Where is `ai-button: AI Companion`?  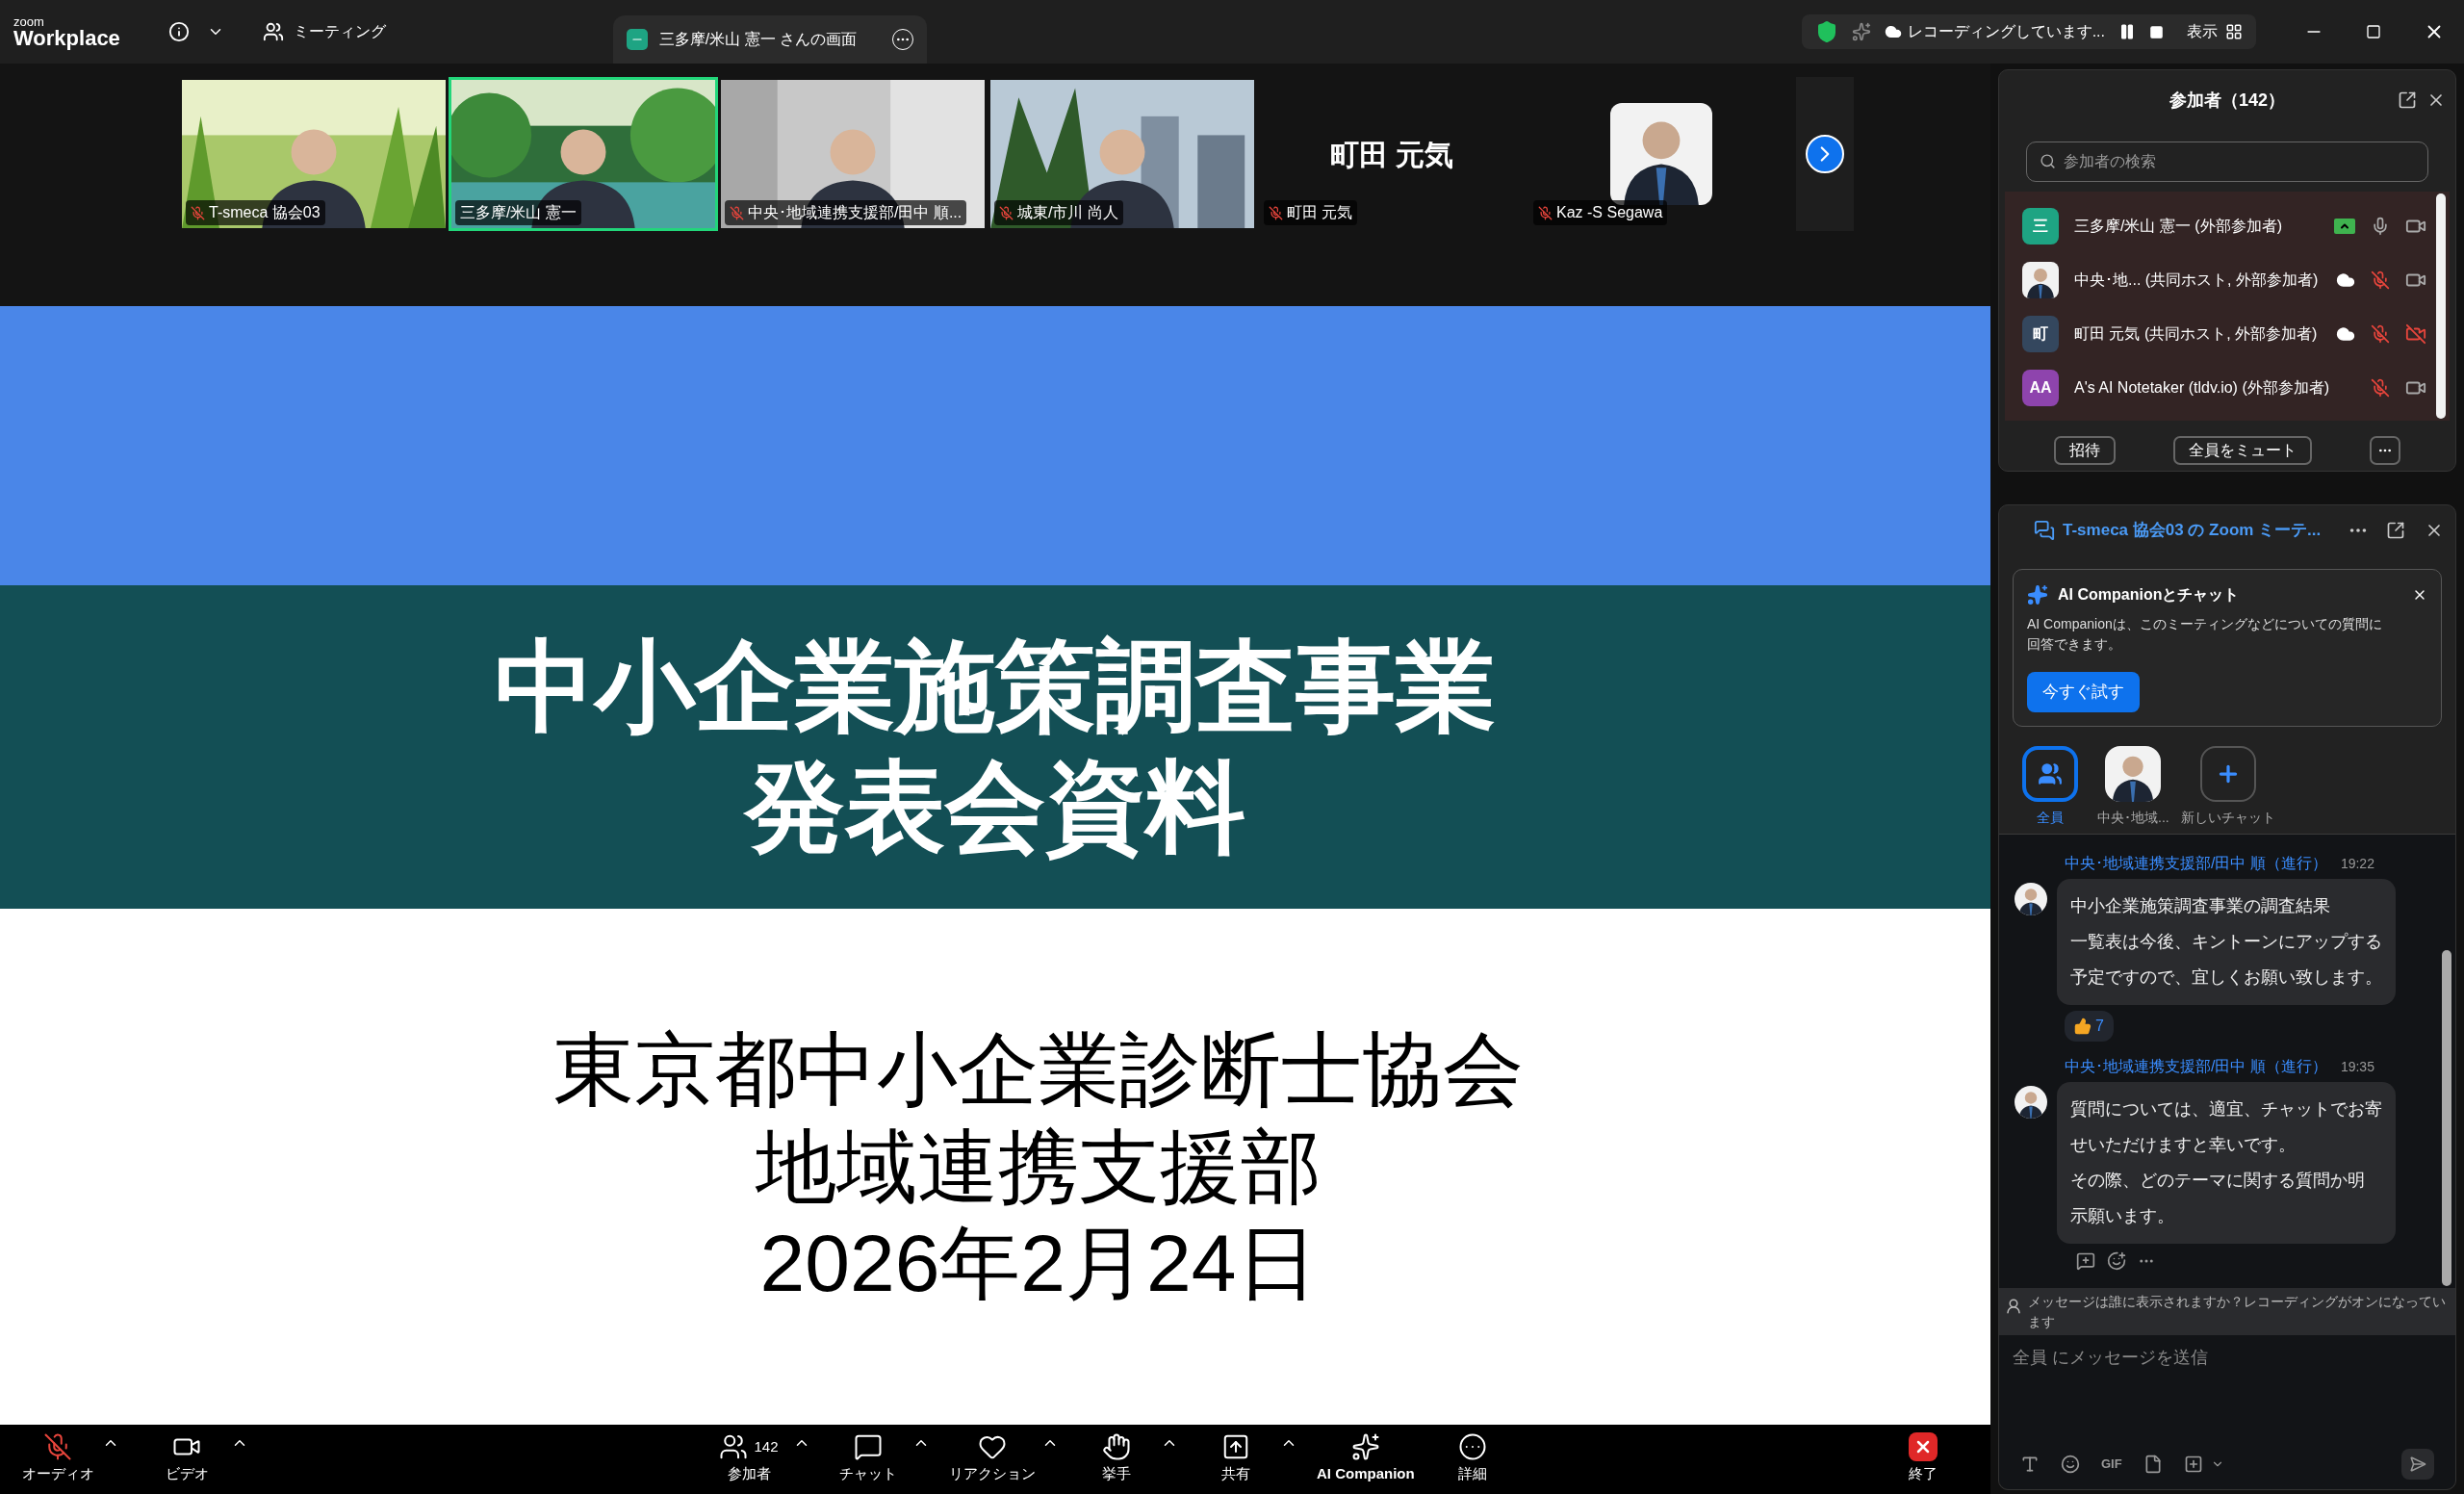 ai-button: AI Companion is located at coordinates (1366, 1455).